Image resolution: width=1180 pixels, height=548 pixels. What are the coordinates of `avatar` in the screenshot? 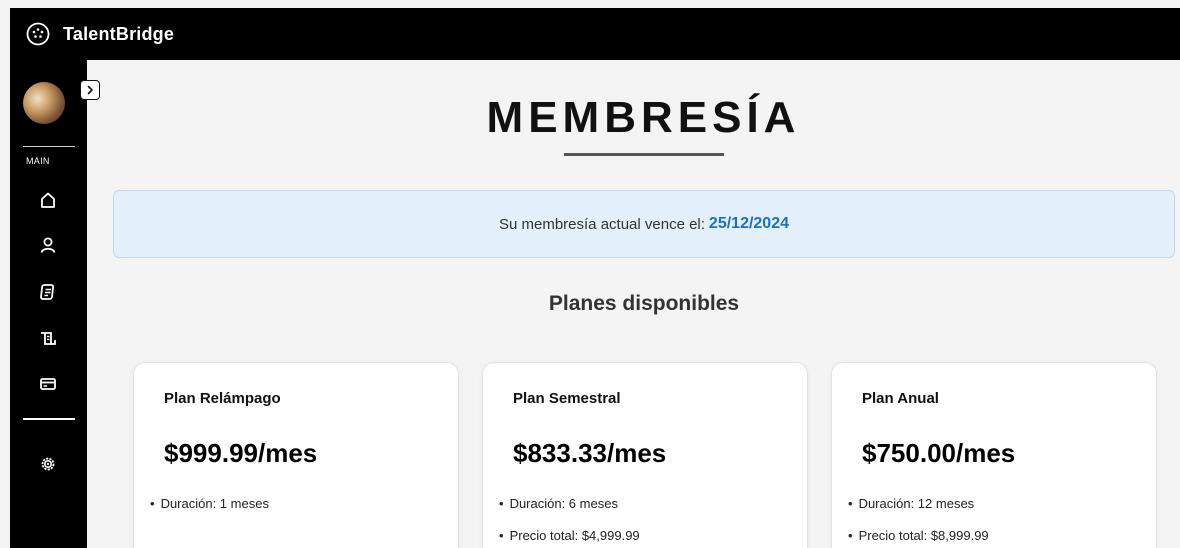 It's located at (44, 103).